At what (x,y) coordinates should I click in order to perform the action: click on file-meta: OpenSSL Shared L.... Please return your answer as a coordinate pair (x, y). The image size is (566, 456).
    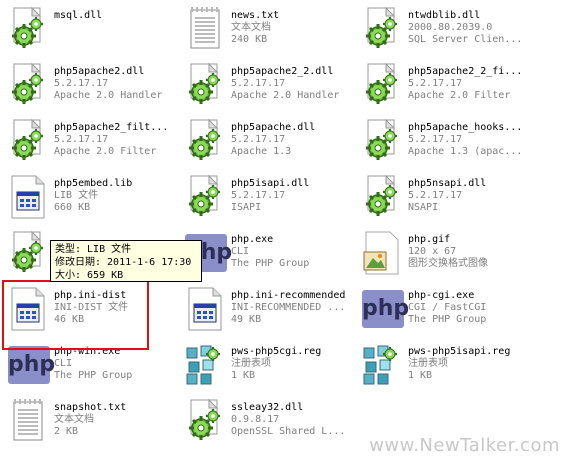
    Looking at the image, I should click on (288, 431).